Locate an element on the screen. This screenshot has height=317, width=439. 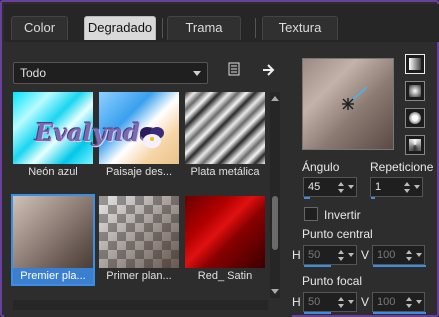
focal-v-value: 100 is located at coordinates (386, 302).